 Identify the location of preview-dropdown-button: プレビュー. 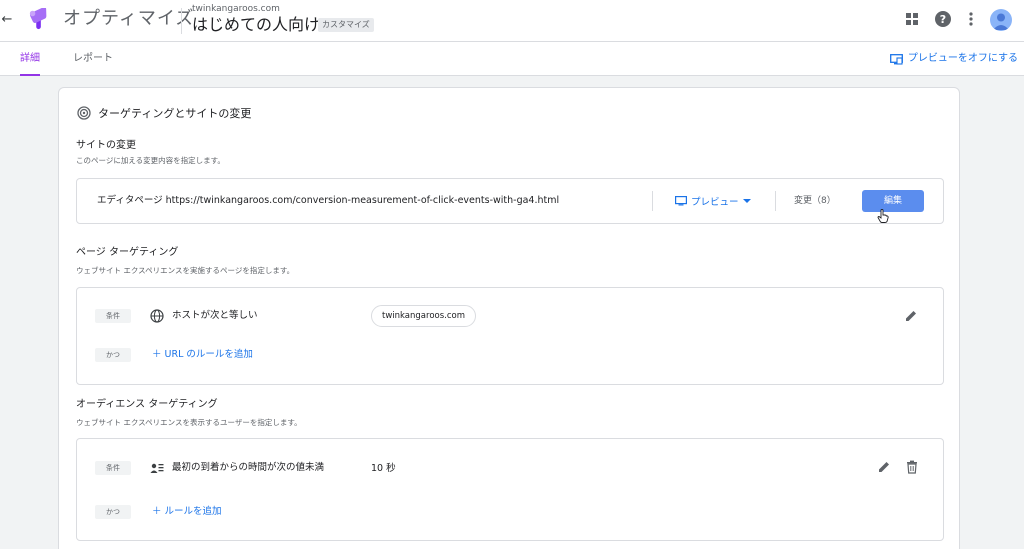
(713, 201).